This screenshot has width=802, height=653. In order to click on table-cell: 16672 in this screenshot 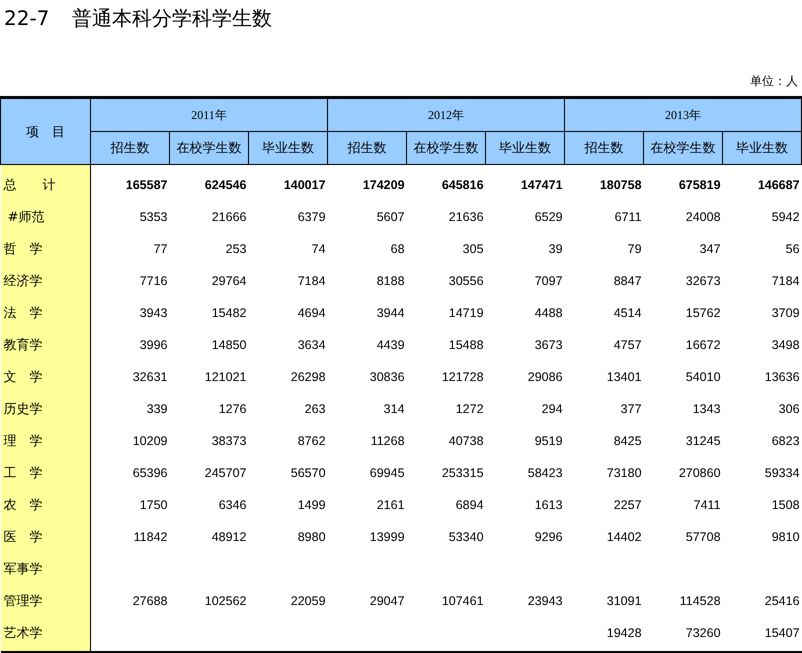, I will do `click(703, 345)`.